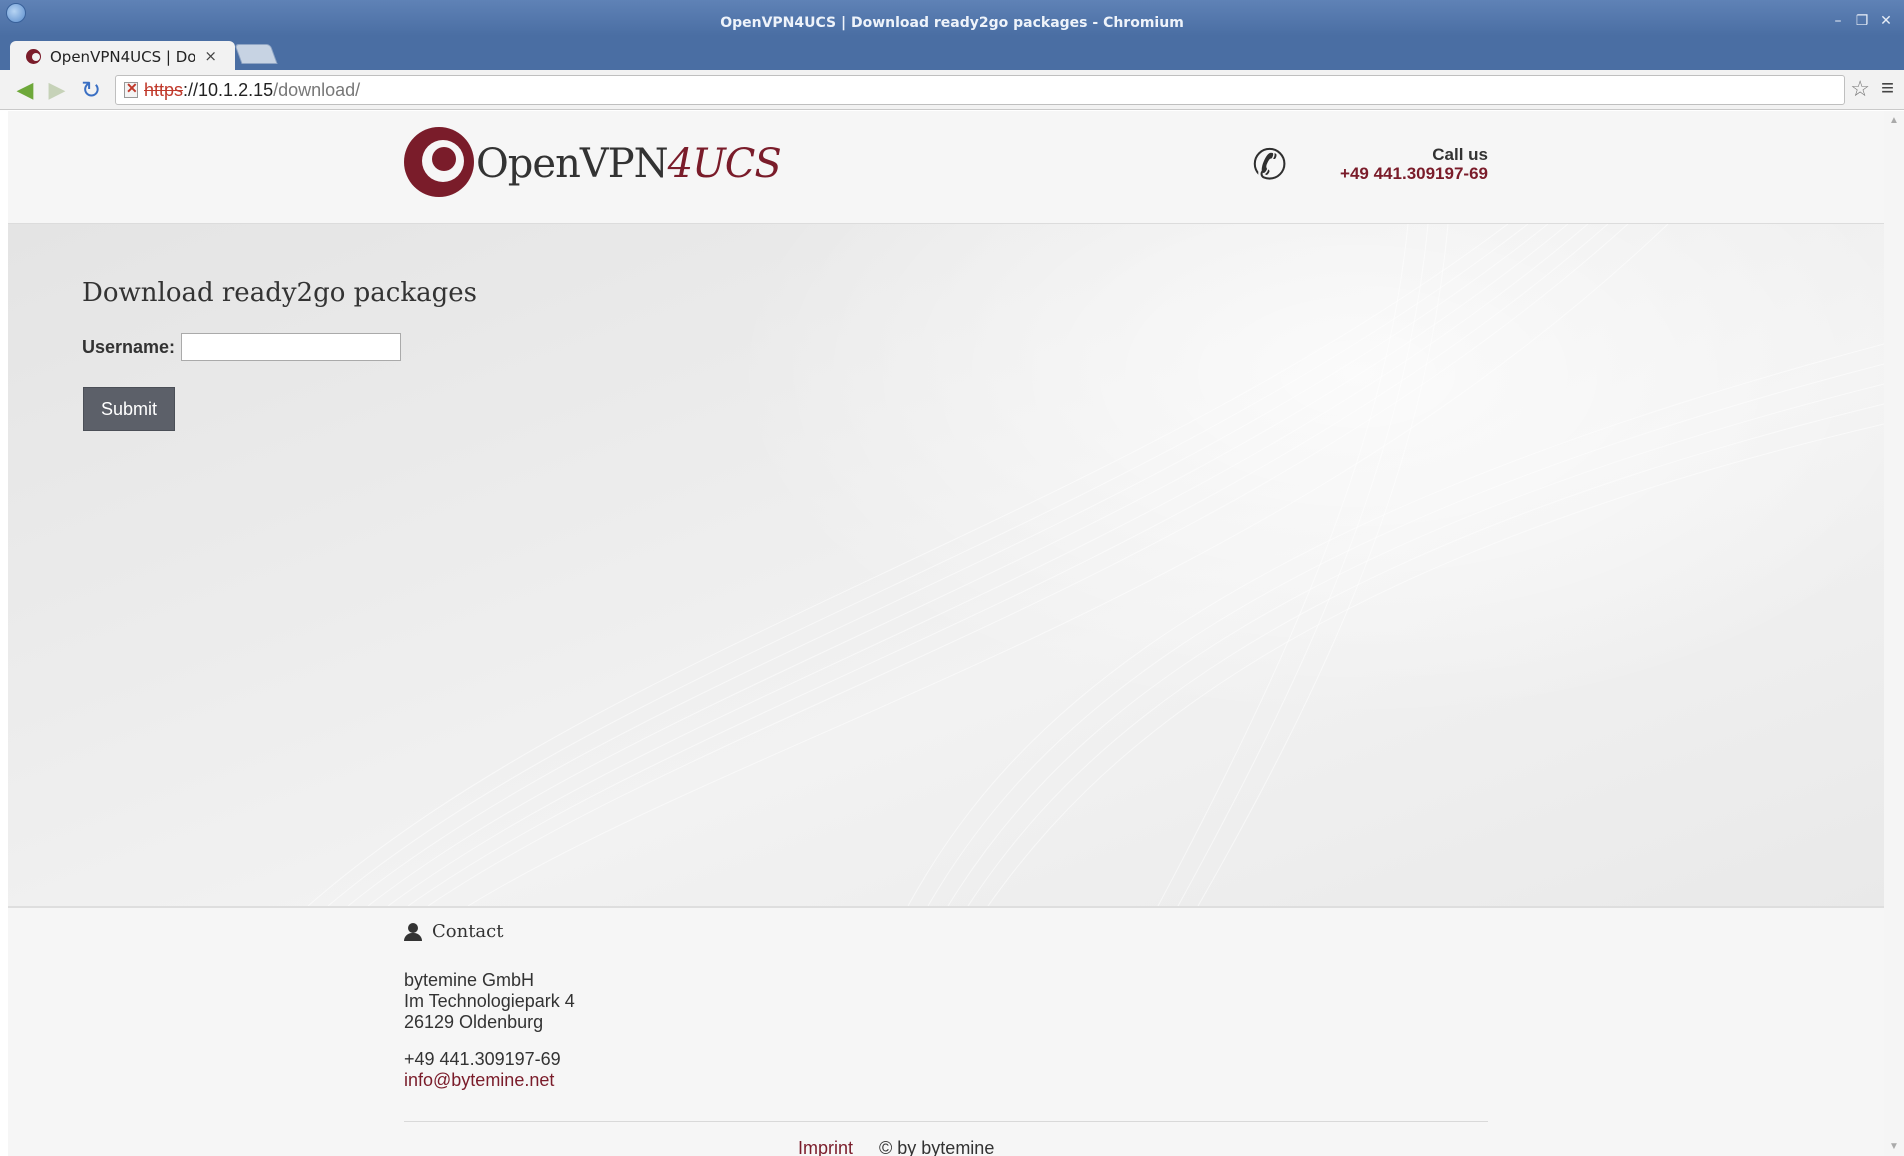  What do you see at coordinates (469, 980) in the screenshot?
I see `company-name: bytemine GmbH` at bounding box center [469, 980].